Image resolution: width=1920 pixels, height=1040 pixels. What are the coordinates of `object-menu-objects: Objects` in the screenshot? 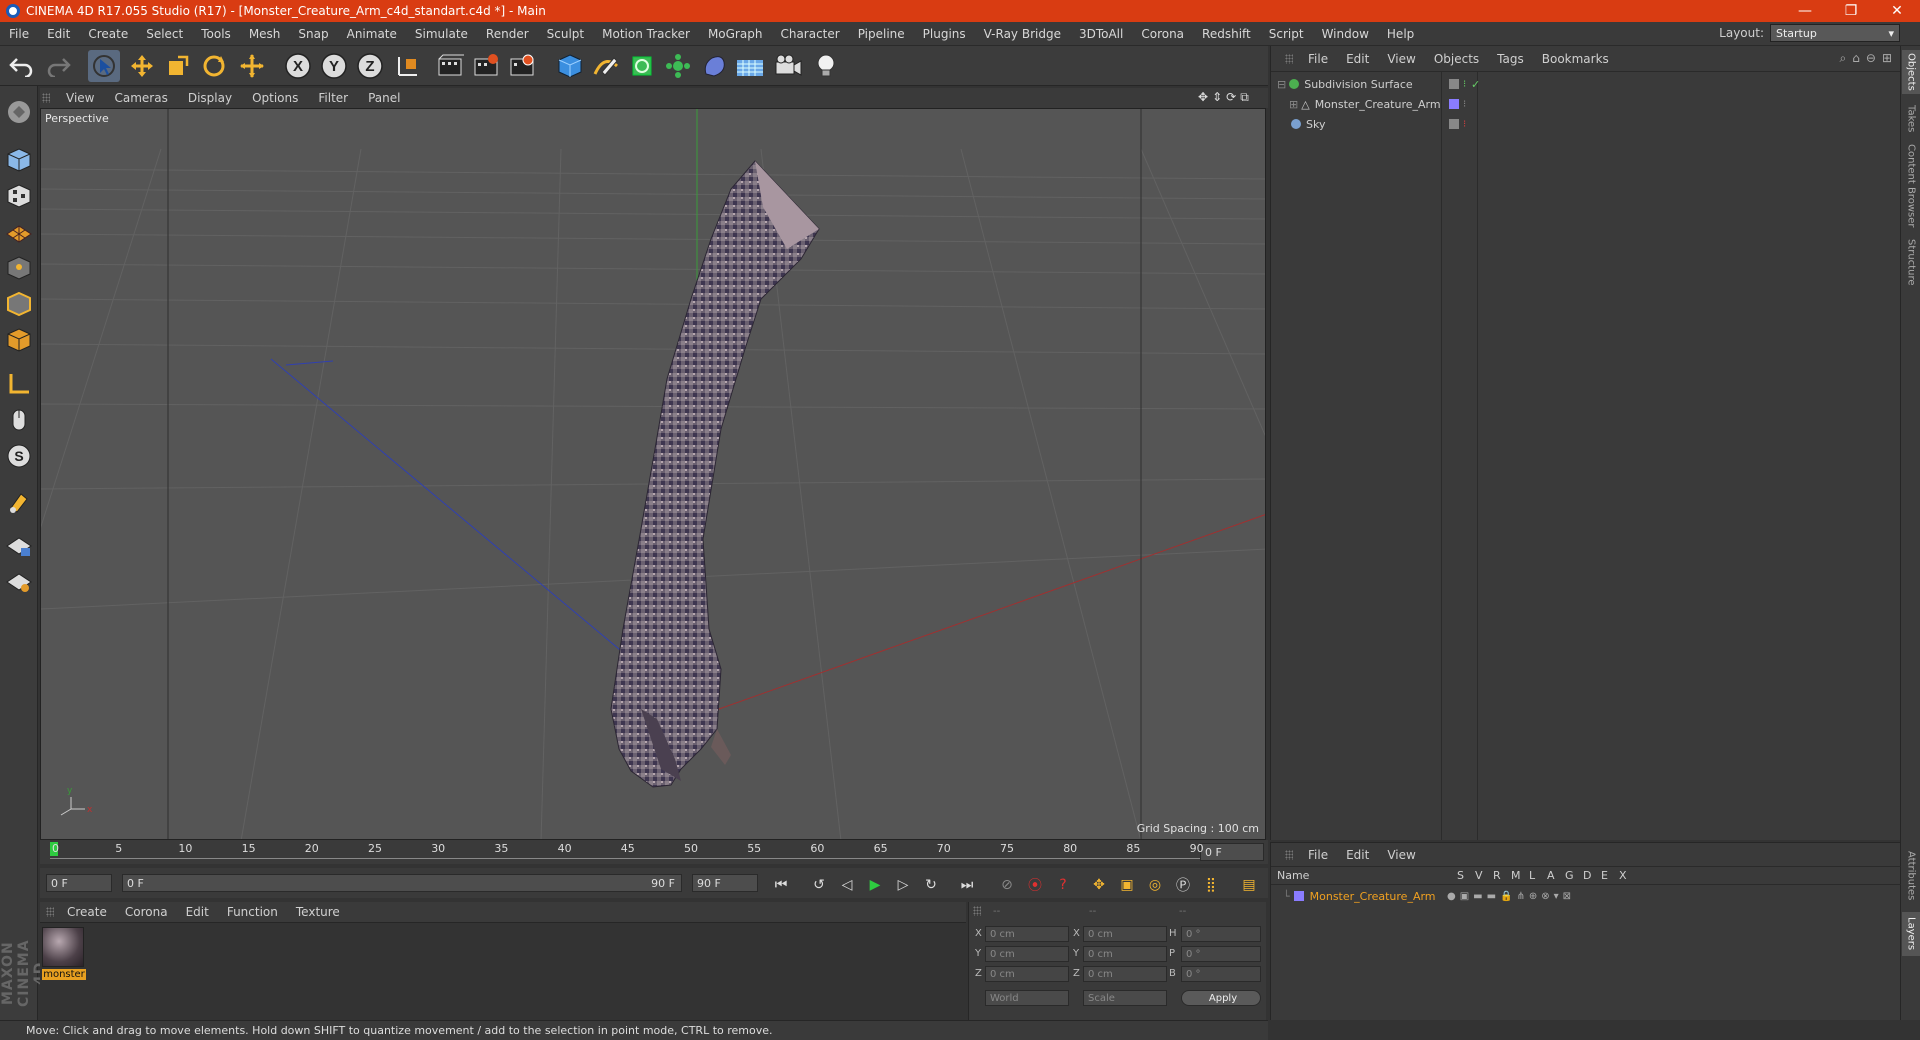 It's located at (1456, 59).